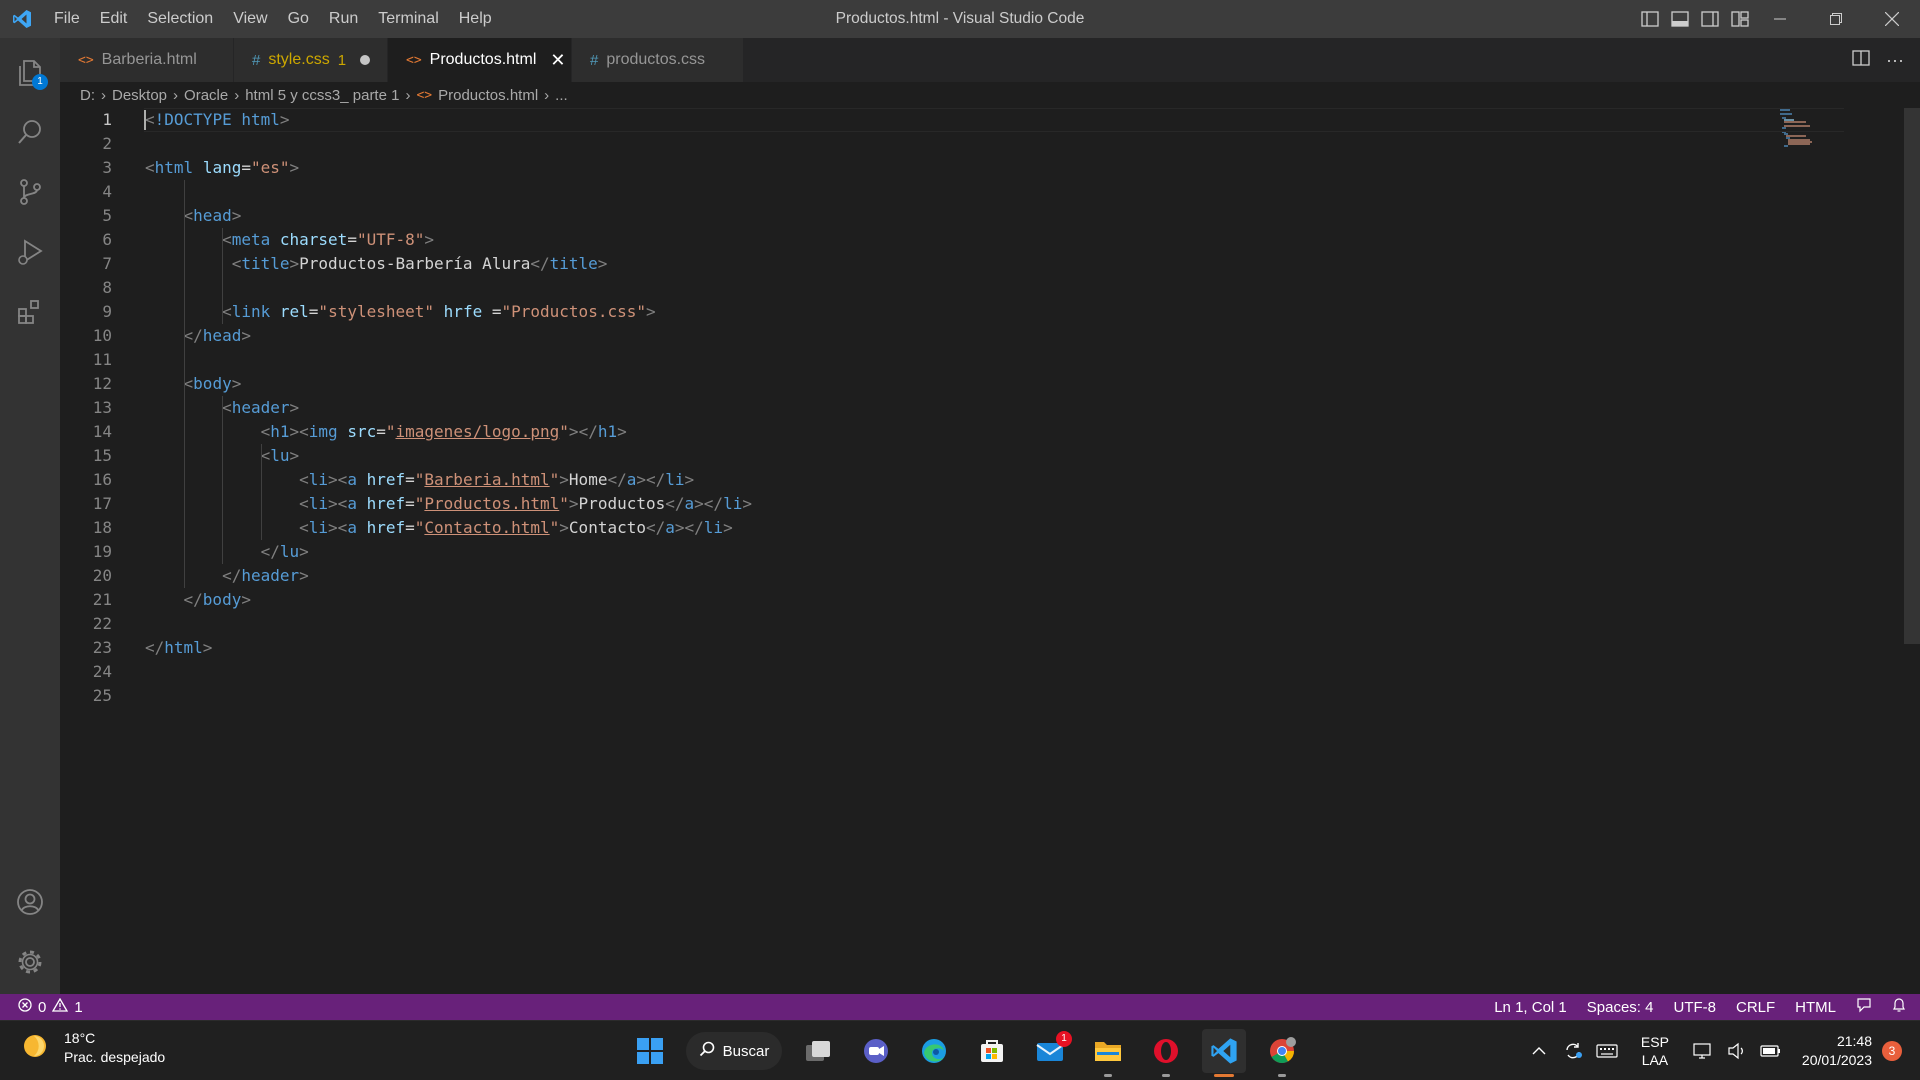  What do you see at coordinates (30, 192) in the screenshot?
I see `source-control-icon` at bounding box center [30, 192].